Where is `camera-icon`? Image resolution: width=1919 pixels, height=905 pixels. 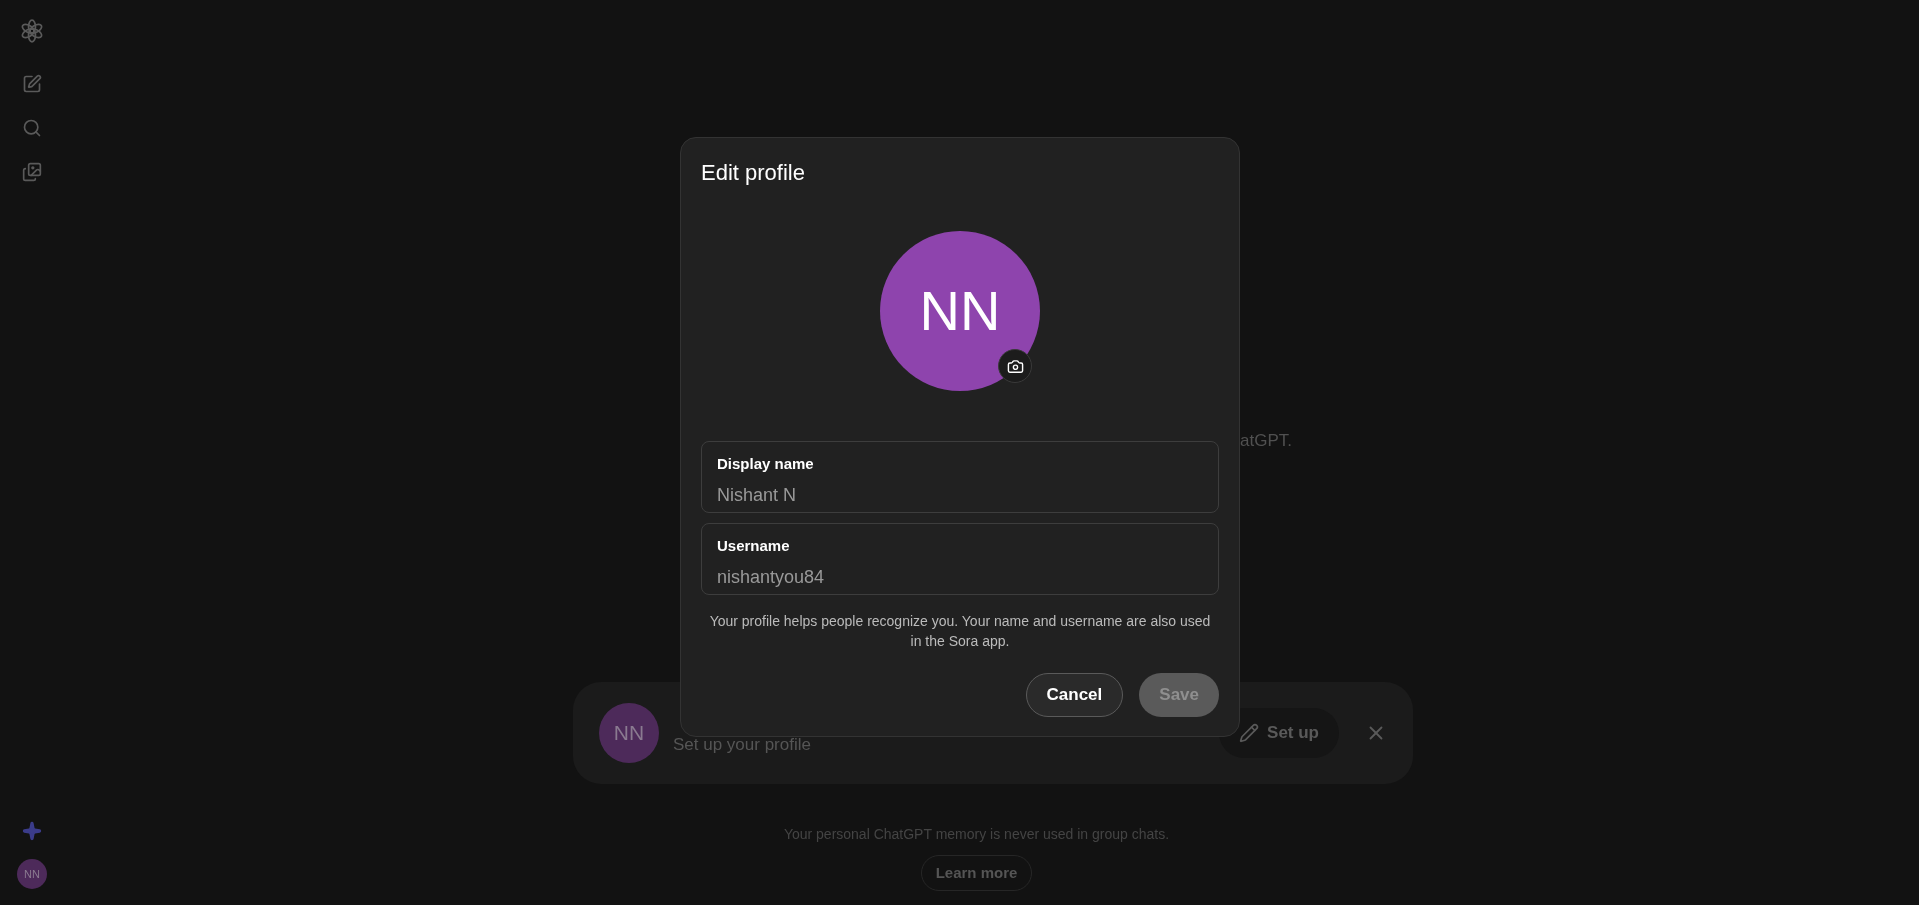 camera-icon is located at coordinates (1015, 366).